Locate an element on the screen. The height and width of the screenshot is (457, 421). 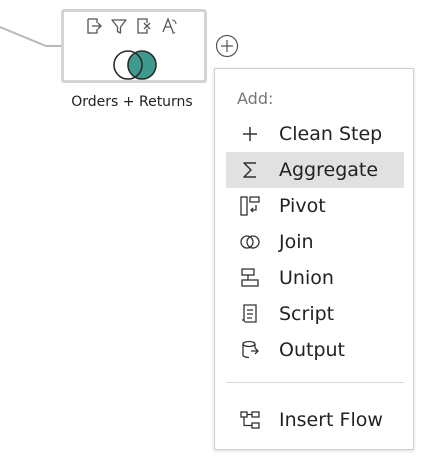
join-icon is located at coordinates (250, 242).